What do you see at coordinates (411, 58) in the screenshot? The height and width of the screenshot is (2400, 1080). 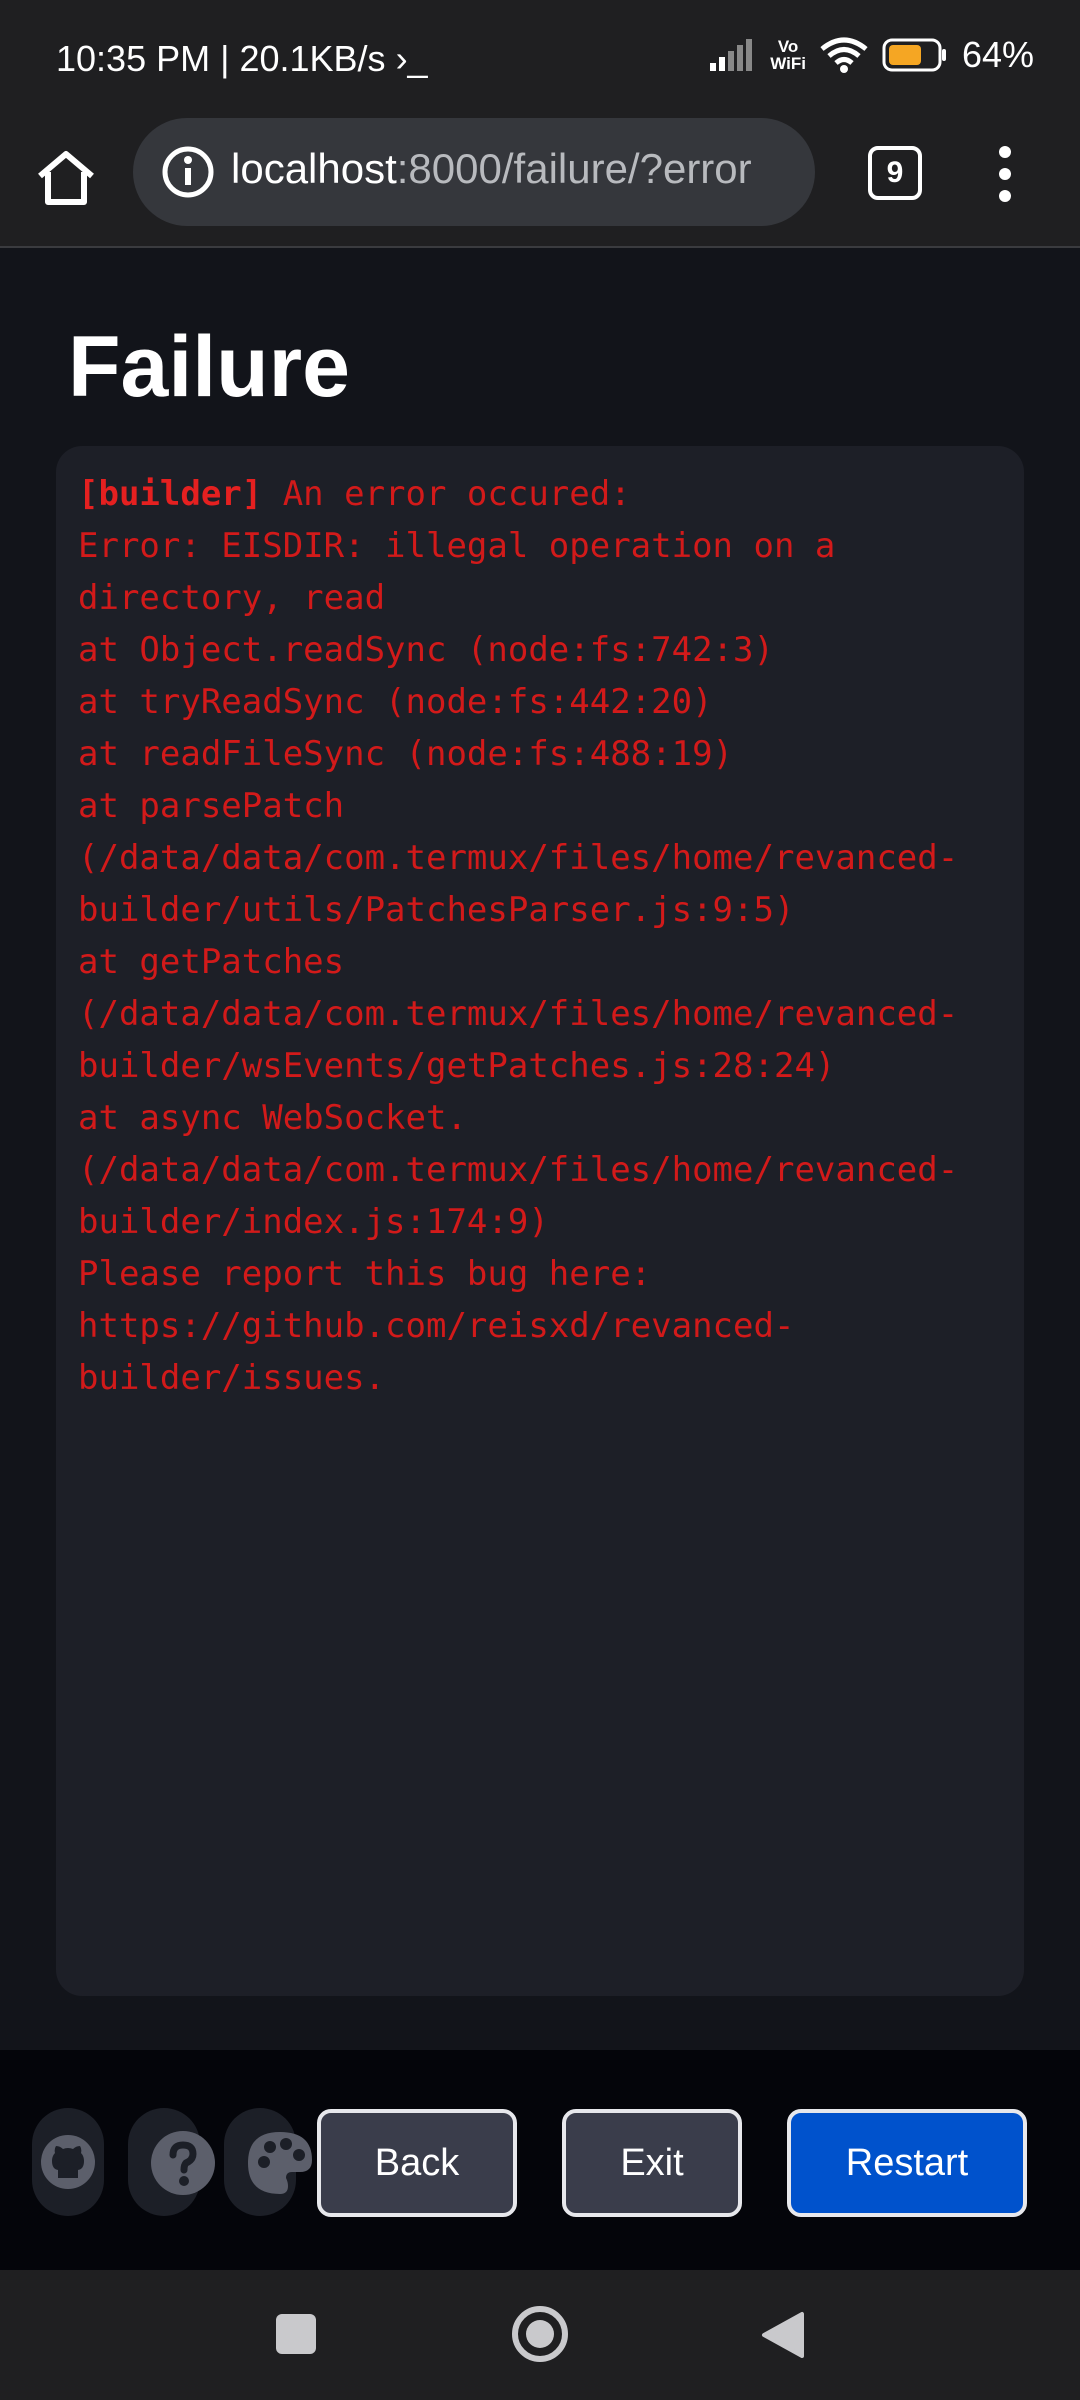 I see `terminal-icon: ›_` at bounding box center [411, 58].